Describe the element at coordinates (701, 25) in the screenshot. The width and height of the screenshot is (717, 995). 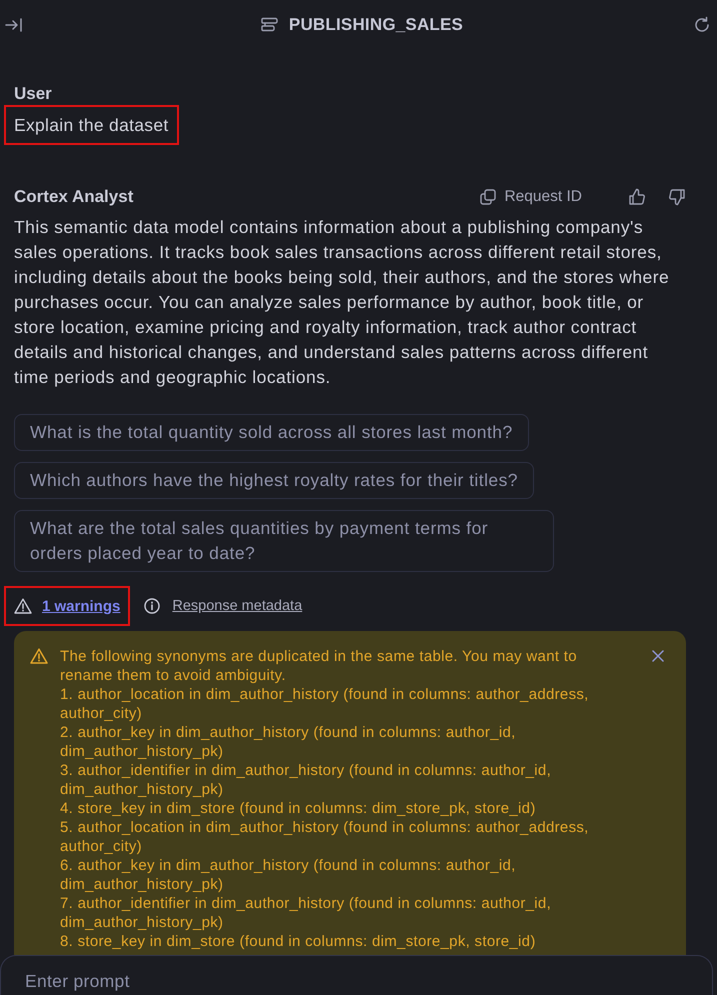
I see `refresh-icon` at that location.